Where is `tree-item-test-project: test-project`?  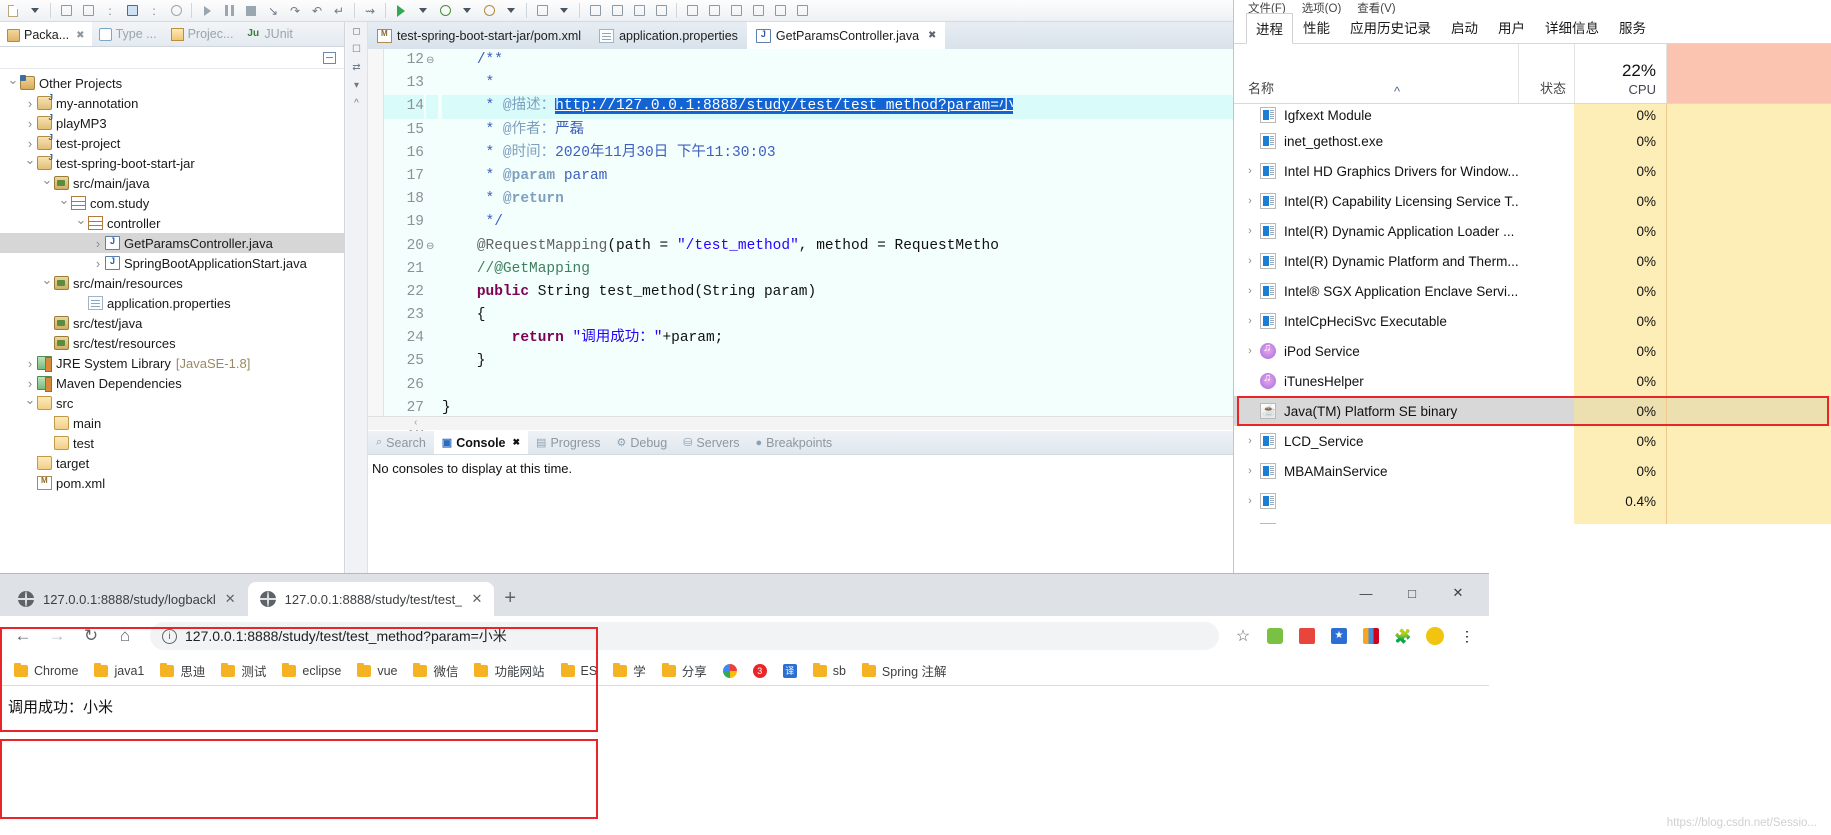 tree-item-test-project: test-project is located at coordinates (172, 143).